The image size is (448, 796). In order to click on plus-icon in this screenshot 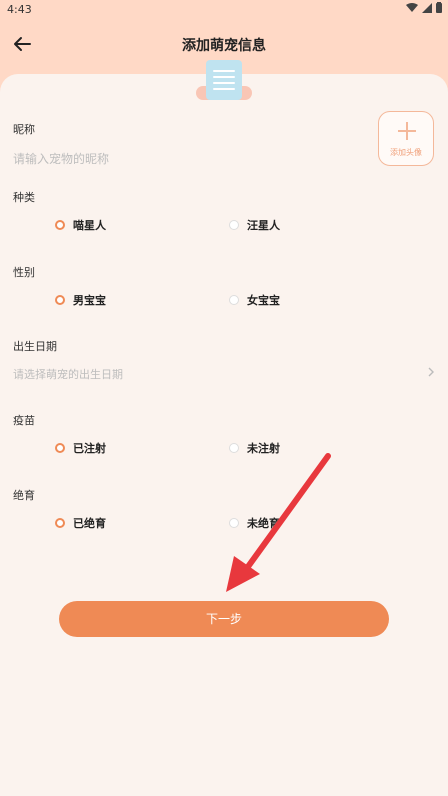, I will do `click(407, 131)`.